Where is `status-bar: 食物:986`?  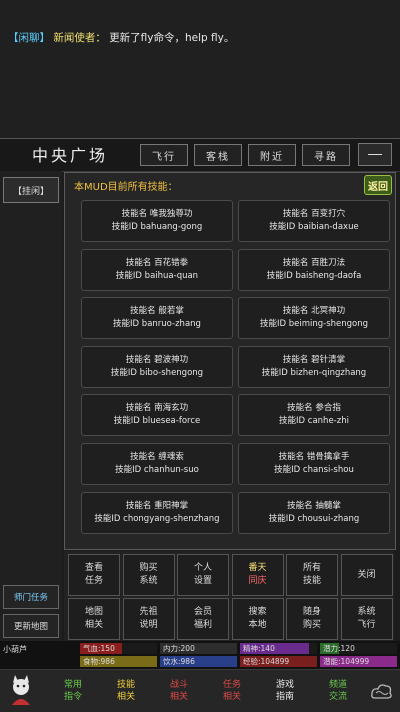 status-bar: 食物:986 is located at coordinates (118, 661).